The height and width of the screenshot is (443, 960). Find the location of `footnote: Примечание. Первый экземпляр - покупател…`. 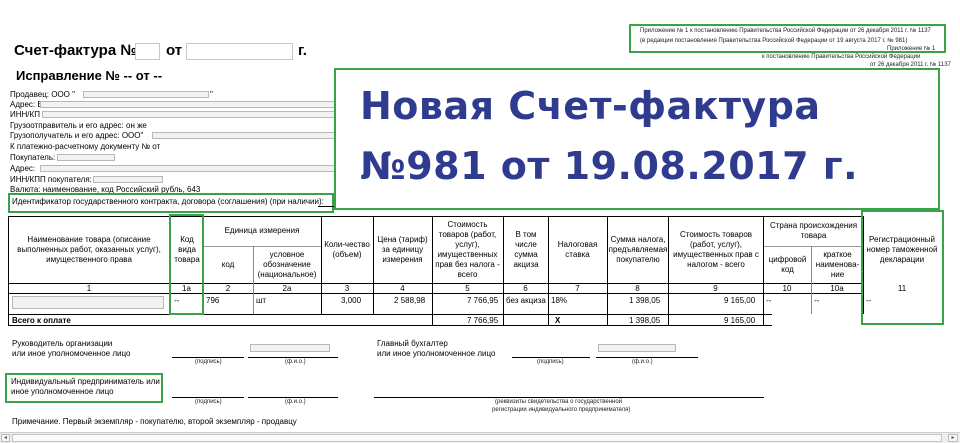

footnote: Примечание. Первый экземпляр - покупател… is located at coordinates (154, 421).